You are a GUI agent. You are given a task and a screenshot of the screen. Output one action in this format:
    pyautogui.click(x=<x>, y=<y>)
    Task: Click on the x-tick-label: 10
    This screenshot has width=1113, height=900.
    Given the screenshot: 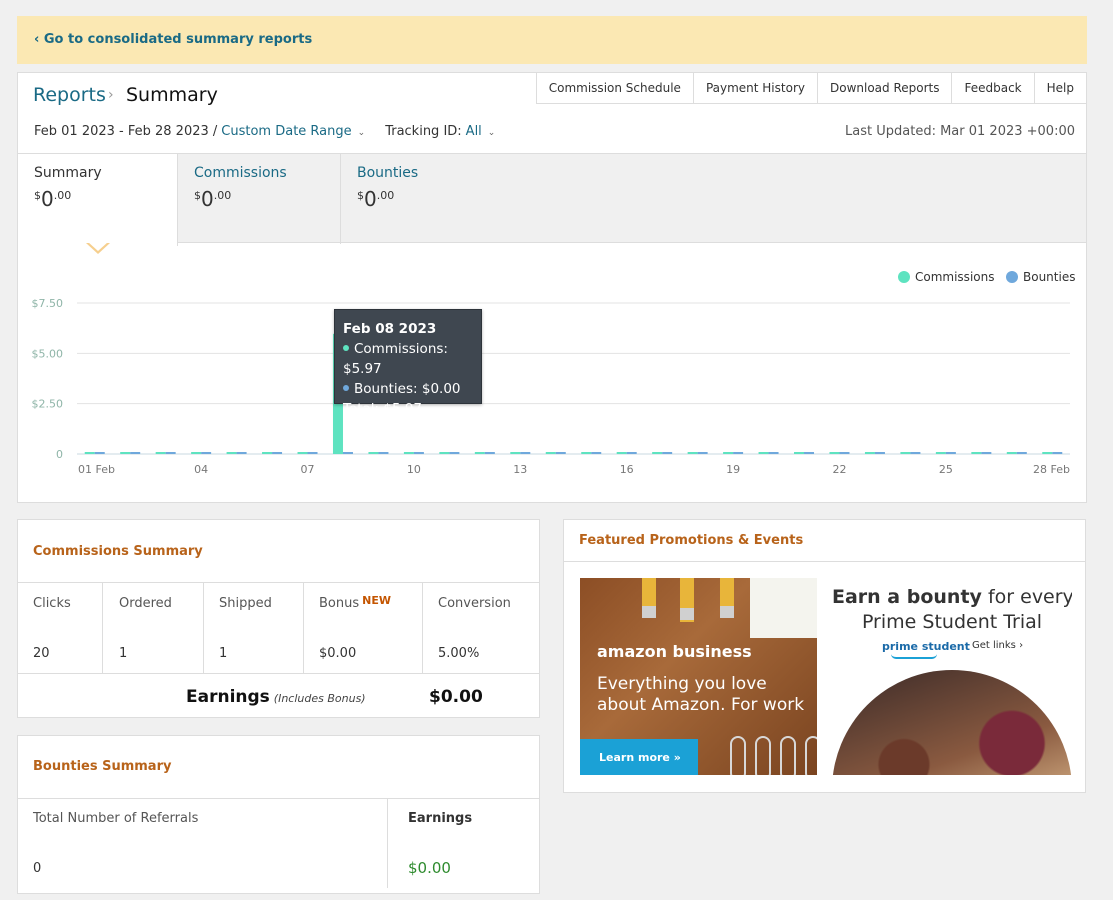 What is the action you would take?
    pyautogui.click(x=414, y=469)
    